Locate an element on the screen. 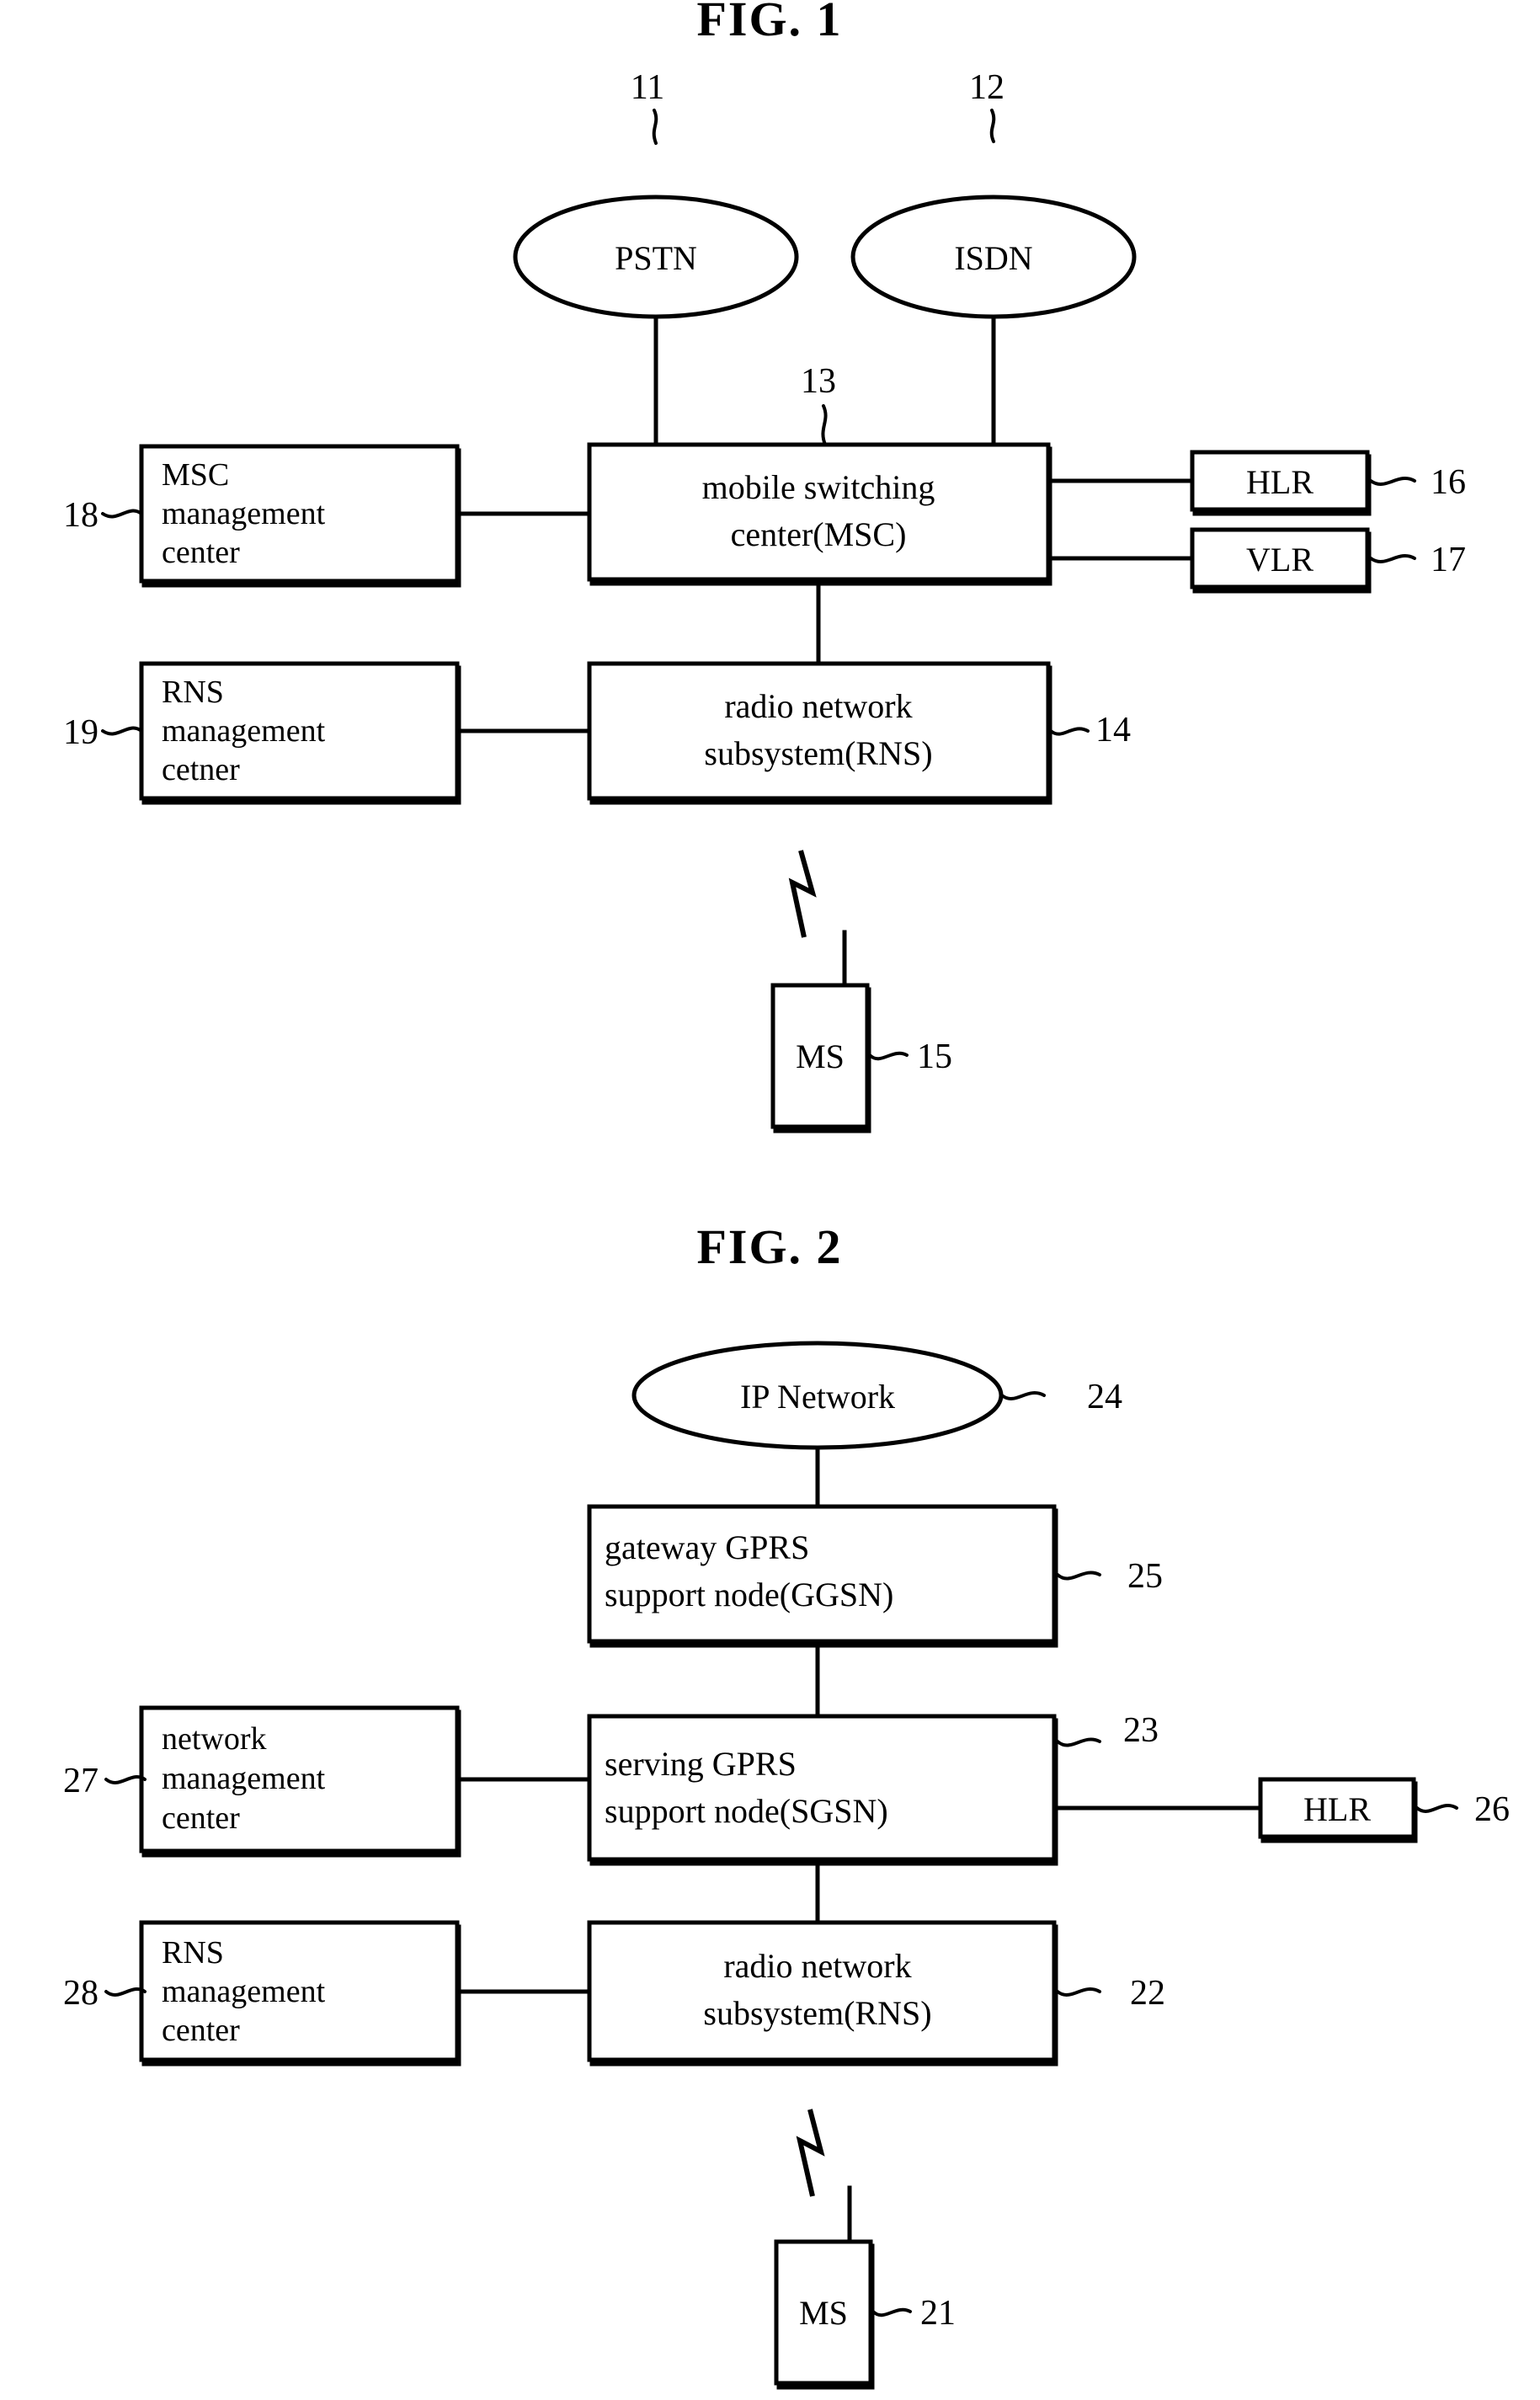 The width and height of the screenshot is (1540, 2400). fig2-ref-25: 25 is located at coordinates (1145, 1576).